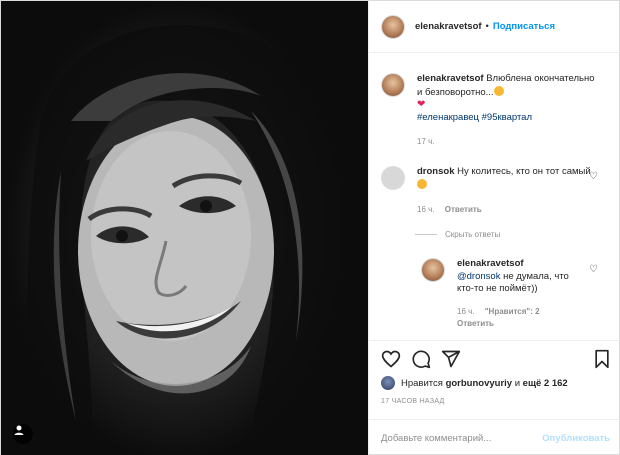 The width and height of the screenshot is (620, 455). What do you see at coordinates (478, 276) in the screenshot?
I see `reply-mention: @dronsok` at bounding box center [478, 276].